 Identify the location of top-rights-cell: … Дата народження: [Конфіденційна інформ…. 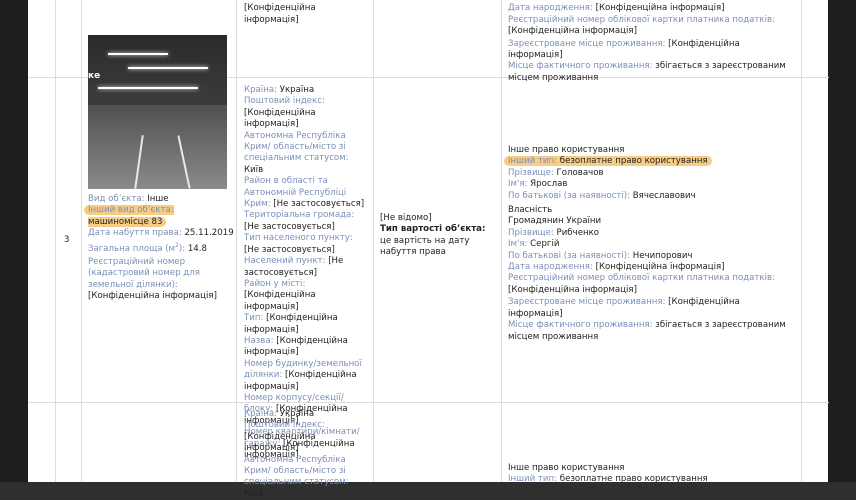
(652, 42).